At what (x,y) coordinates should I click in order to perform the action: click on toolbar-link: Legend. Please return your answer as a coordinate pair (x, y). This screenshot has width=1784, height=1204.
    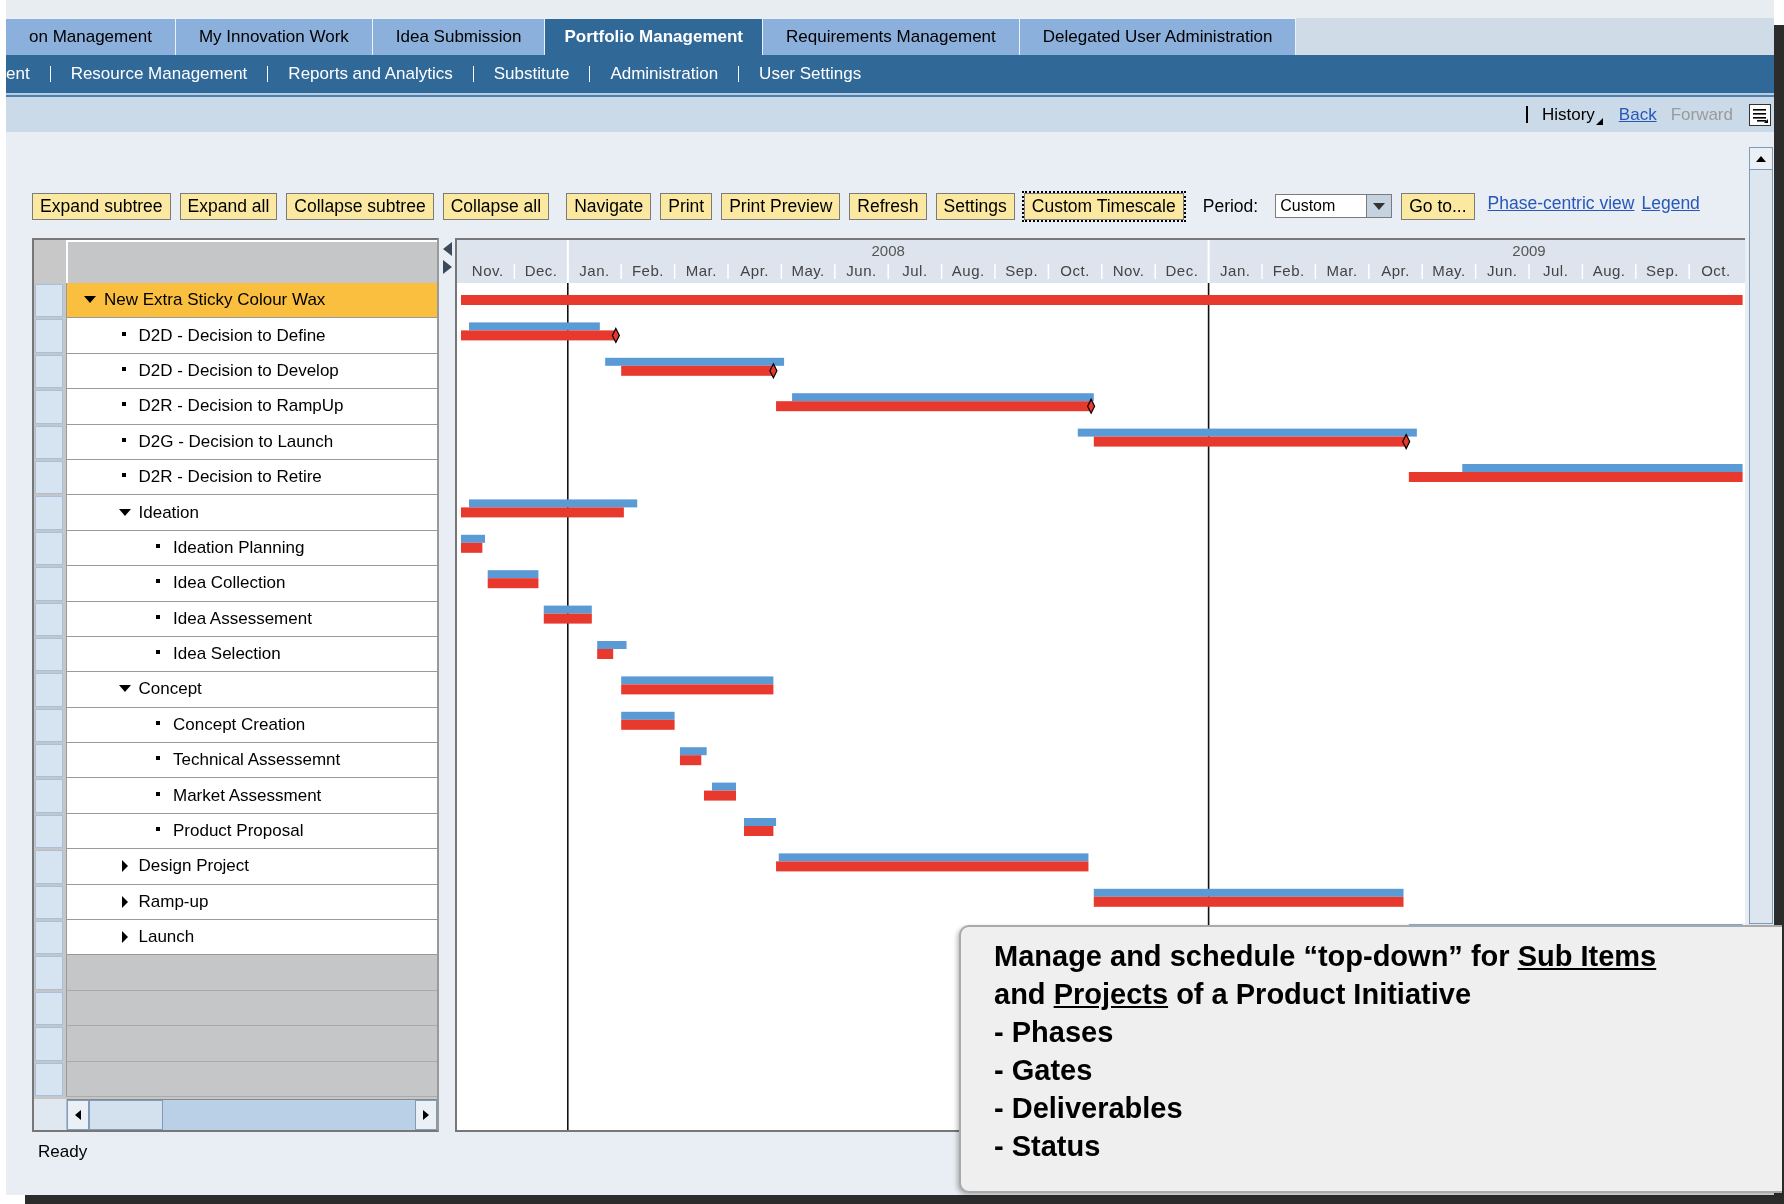
    Looking at the image, I should click on (1670, 203).